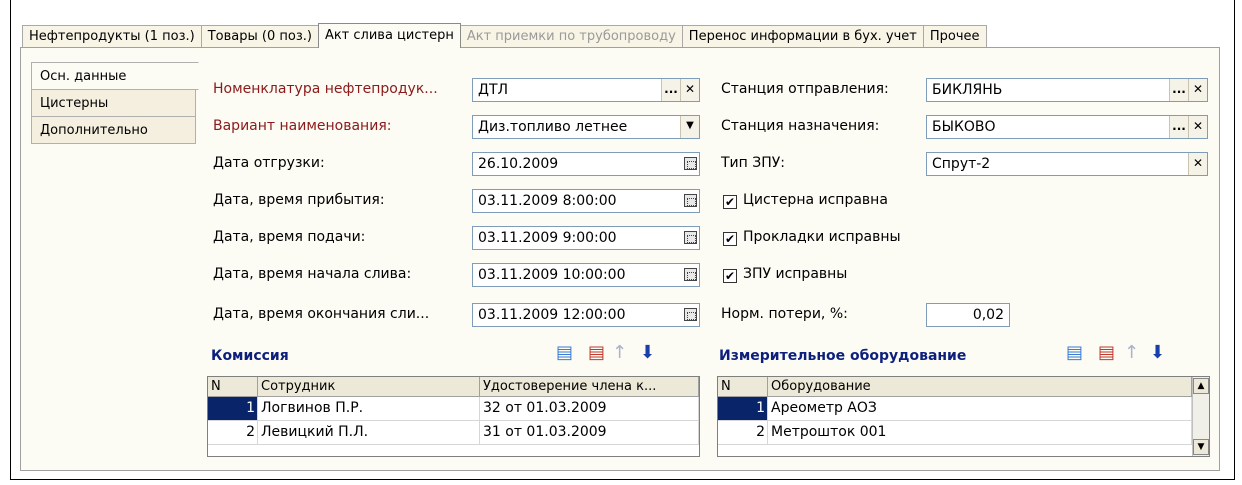 The image size is (1242, 485). I want to click on side-tab-main-data: Осн. данные, so click(115, 76).